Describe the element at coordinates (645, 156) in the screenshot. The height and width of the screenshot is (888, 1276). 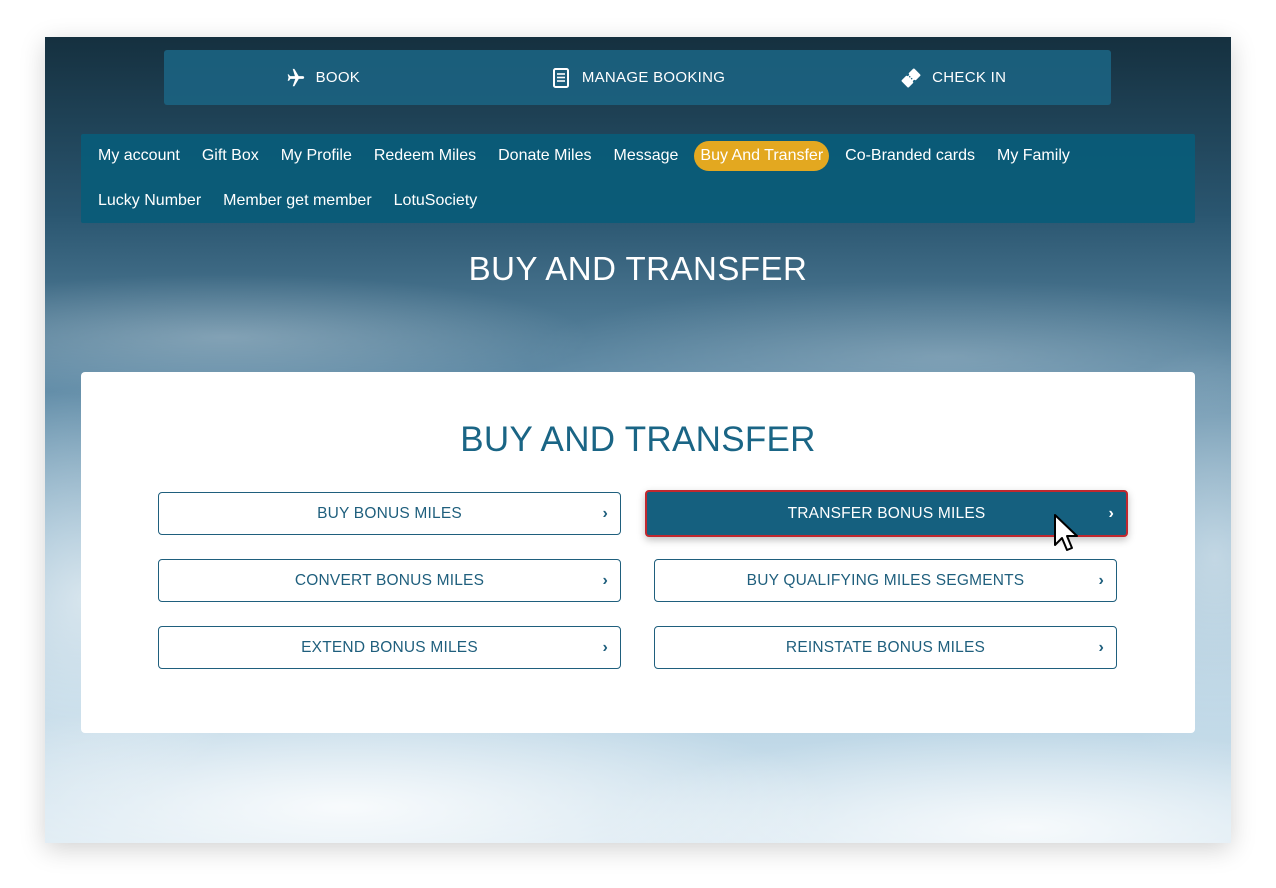
I see `subnav-item-message: Message` at that location.